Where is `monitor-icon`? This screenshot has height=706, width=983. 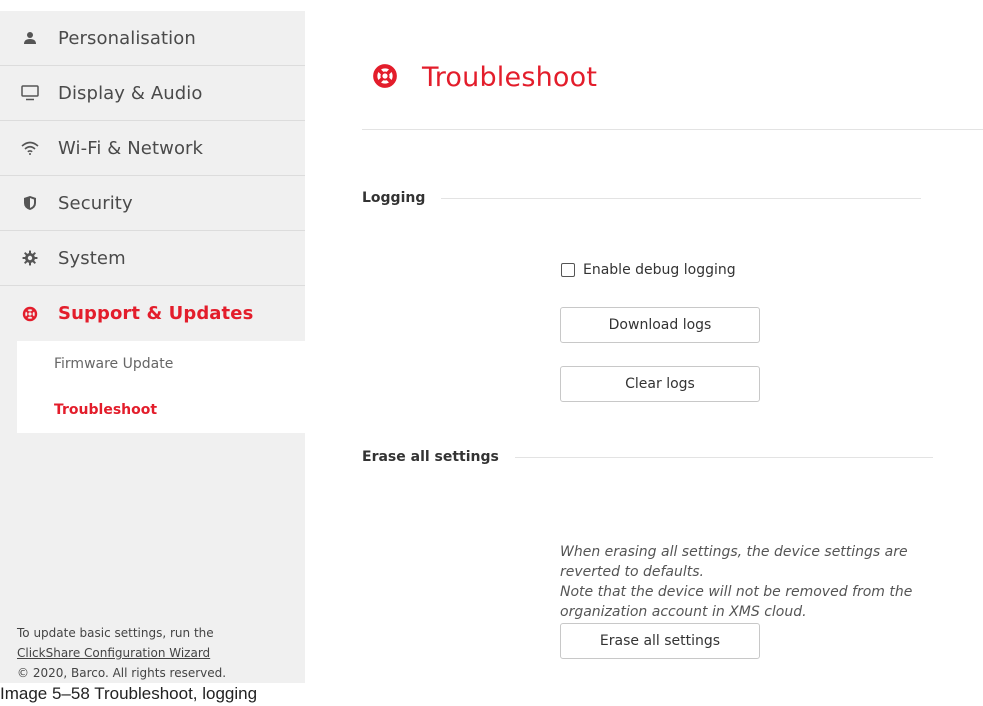
monitor-icon is located at coordinates (30, 93).